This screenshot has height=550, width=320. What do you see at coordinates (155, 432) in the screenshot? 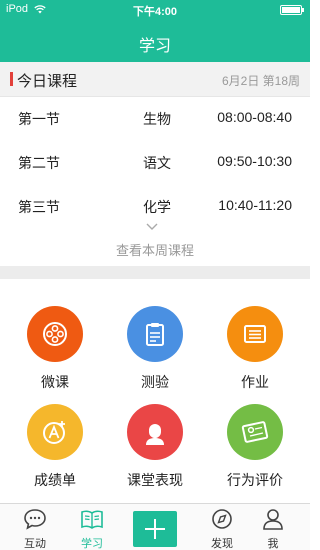
I see `student-avatar-icon` at bounding box center [155, 432].